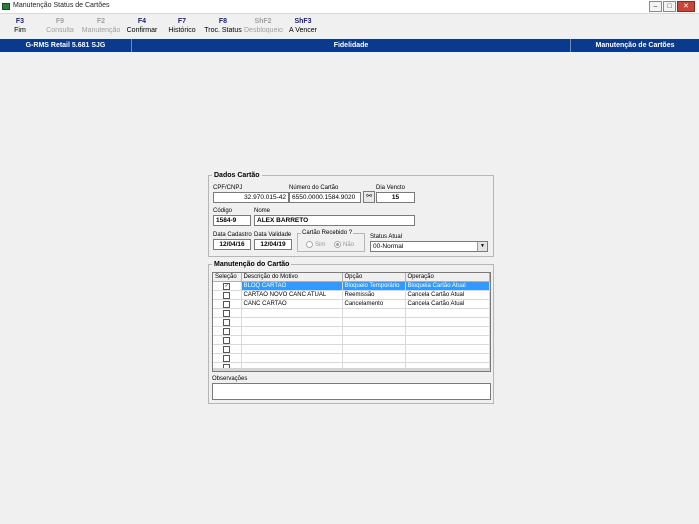  Describe the element at coordinates (6, 6) in the screenshot. I see `app-icon` at that location.